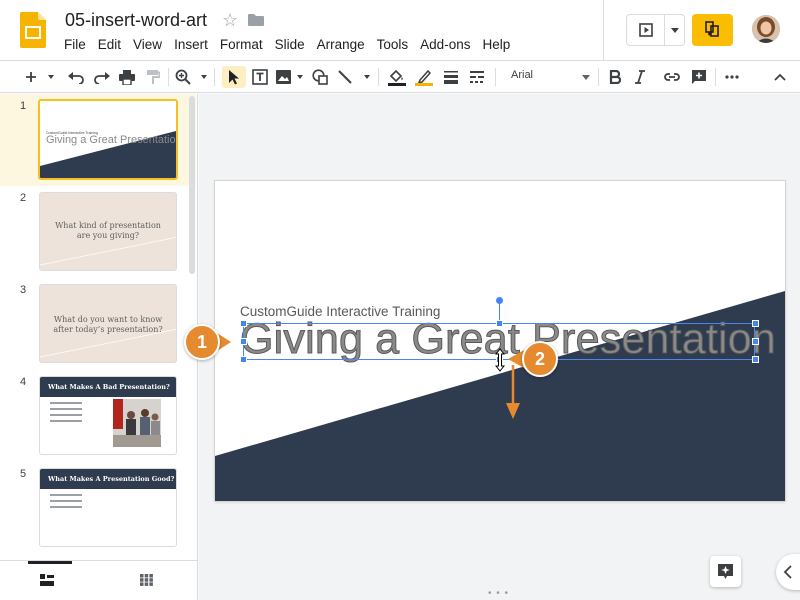 This screenshot has height=600, width=800. I want to click on grid-view-button, so click(146, 582).